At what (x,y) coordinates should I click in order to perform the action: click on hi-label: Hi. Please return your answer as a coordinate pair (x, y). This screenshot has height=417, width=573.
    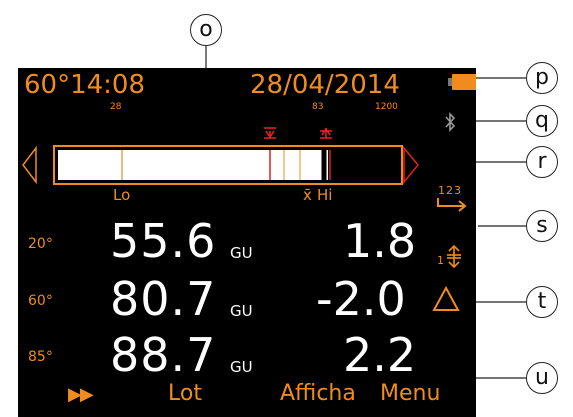
    Looking at the image, I should click on (325, 195).